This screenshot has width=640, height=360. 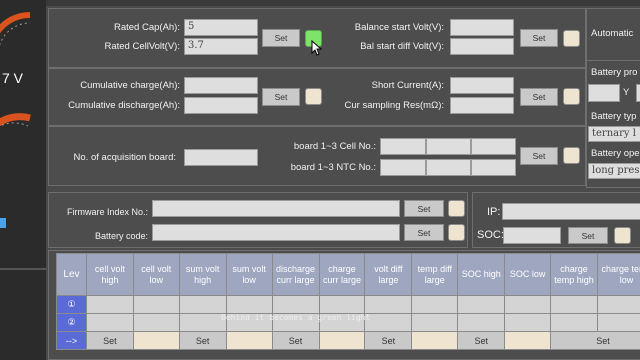 I want to click on cell-volt-low-status-light, so click(x=156, y=340).